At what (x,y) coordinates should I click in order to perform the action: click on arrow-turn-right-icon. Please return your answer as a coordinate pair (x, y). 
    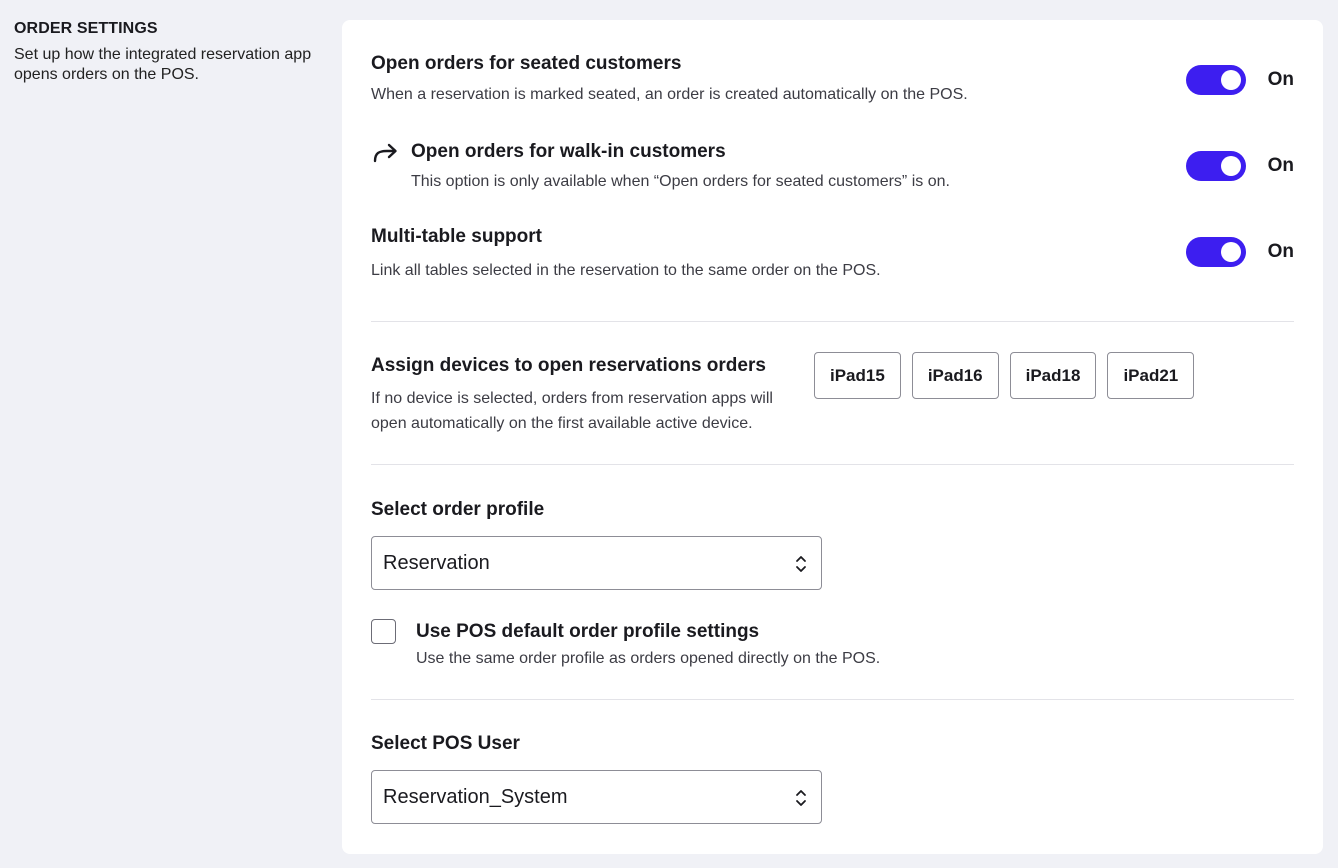
    Looking at the image, I should click on (385, 153).